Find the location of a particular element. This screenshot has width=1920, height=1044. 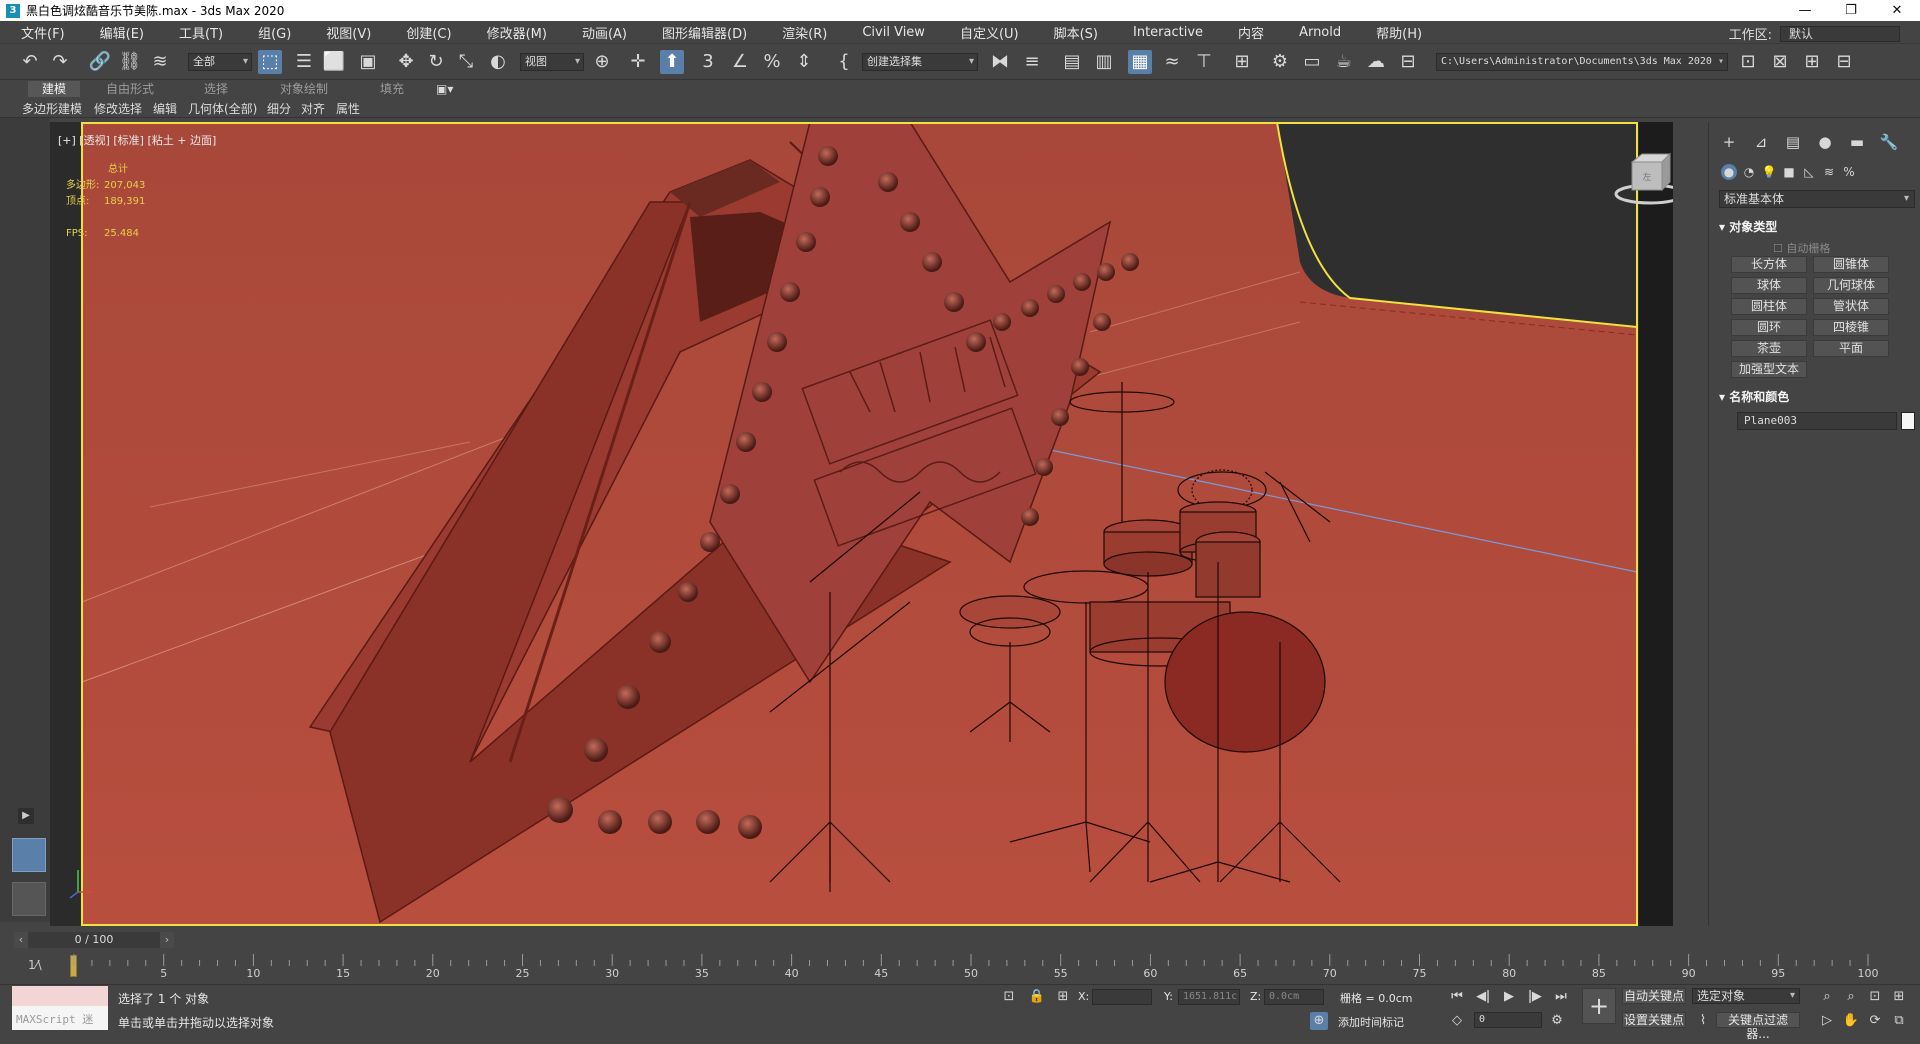

maximize-viewport-icon: ⧉ is located at coordinates (1899, 1021).